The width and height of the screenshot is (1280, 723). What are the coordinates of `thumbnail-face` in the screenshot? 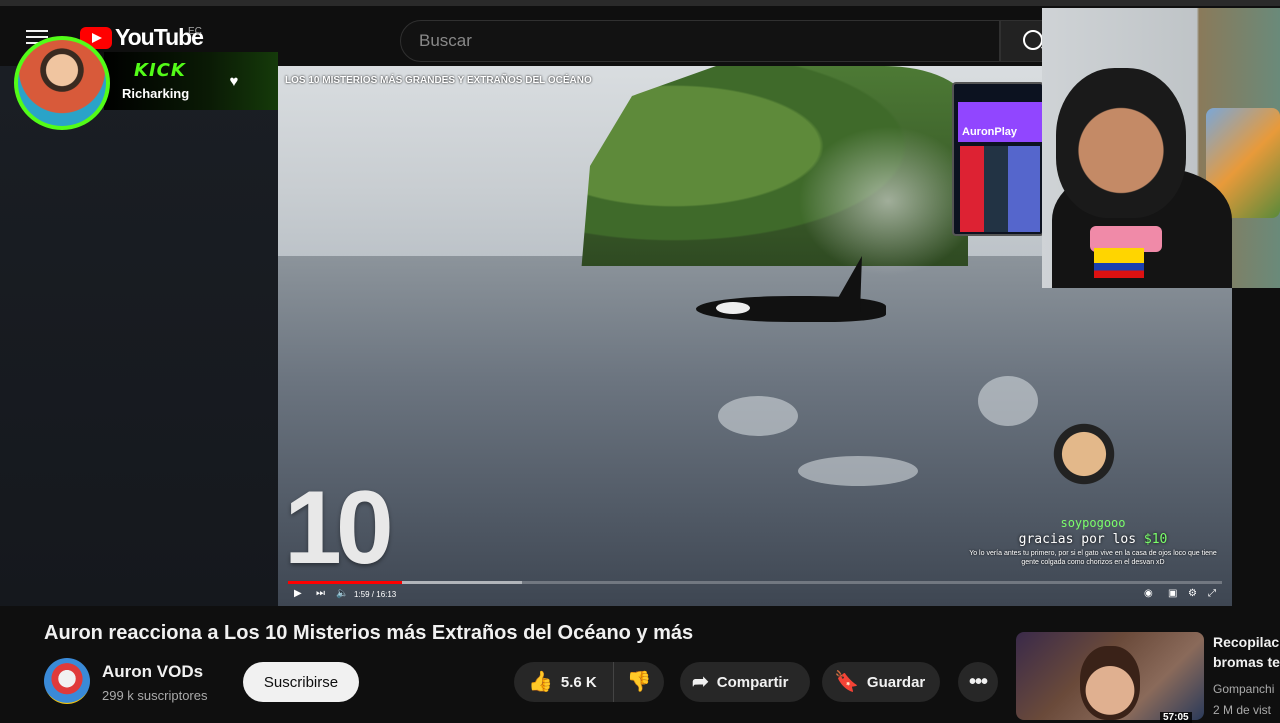 It's located at (1110, 683).